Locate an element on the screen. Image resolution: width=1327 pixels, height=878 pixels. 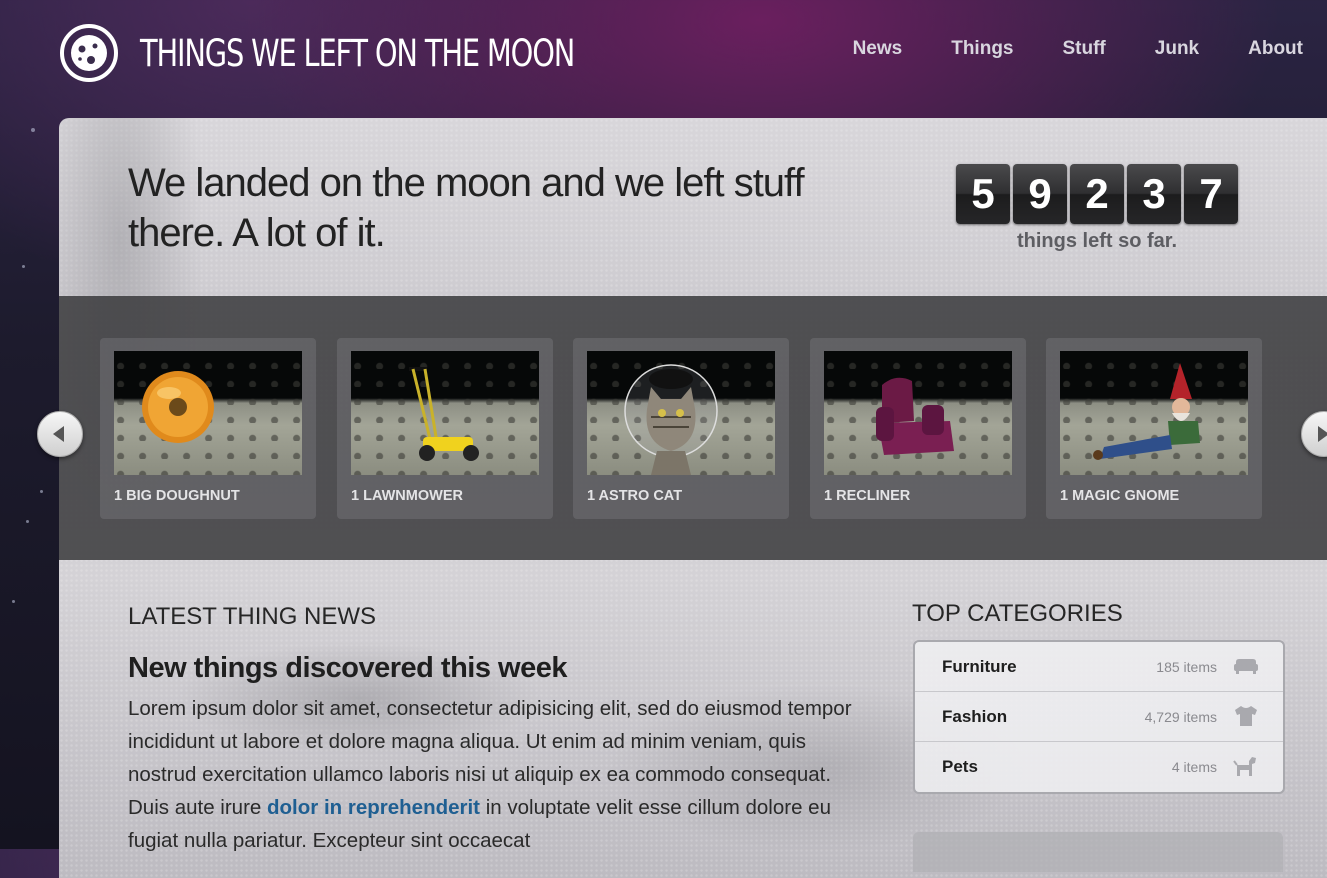
carousel-item-magic-gnome: 1 MAGIC GNOME is located at coordinates (1154, 428).